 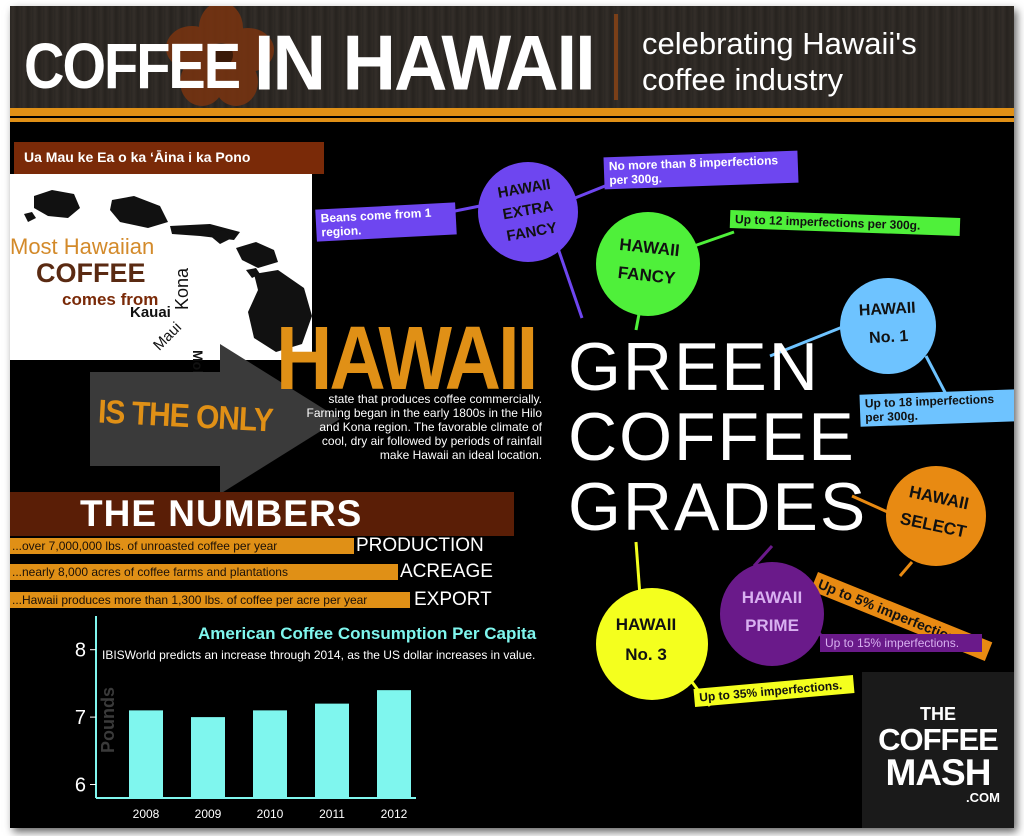 I want to click on grade-tag-extra-fancy-imperfections: No more than 8 imperfections per 300g., so click(x=701, y=170).